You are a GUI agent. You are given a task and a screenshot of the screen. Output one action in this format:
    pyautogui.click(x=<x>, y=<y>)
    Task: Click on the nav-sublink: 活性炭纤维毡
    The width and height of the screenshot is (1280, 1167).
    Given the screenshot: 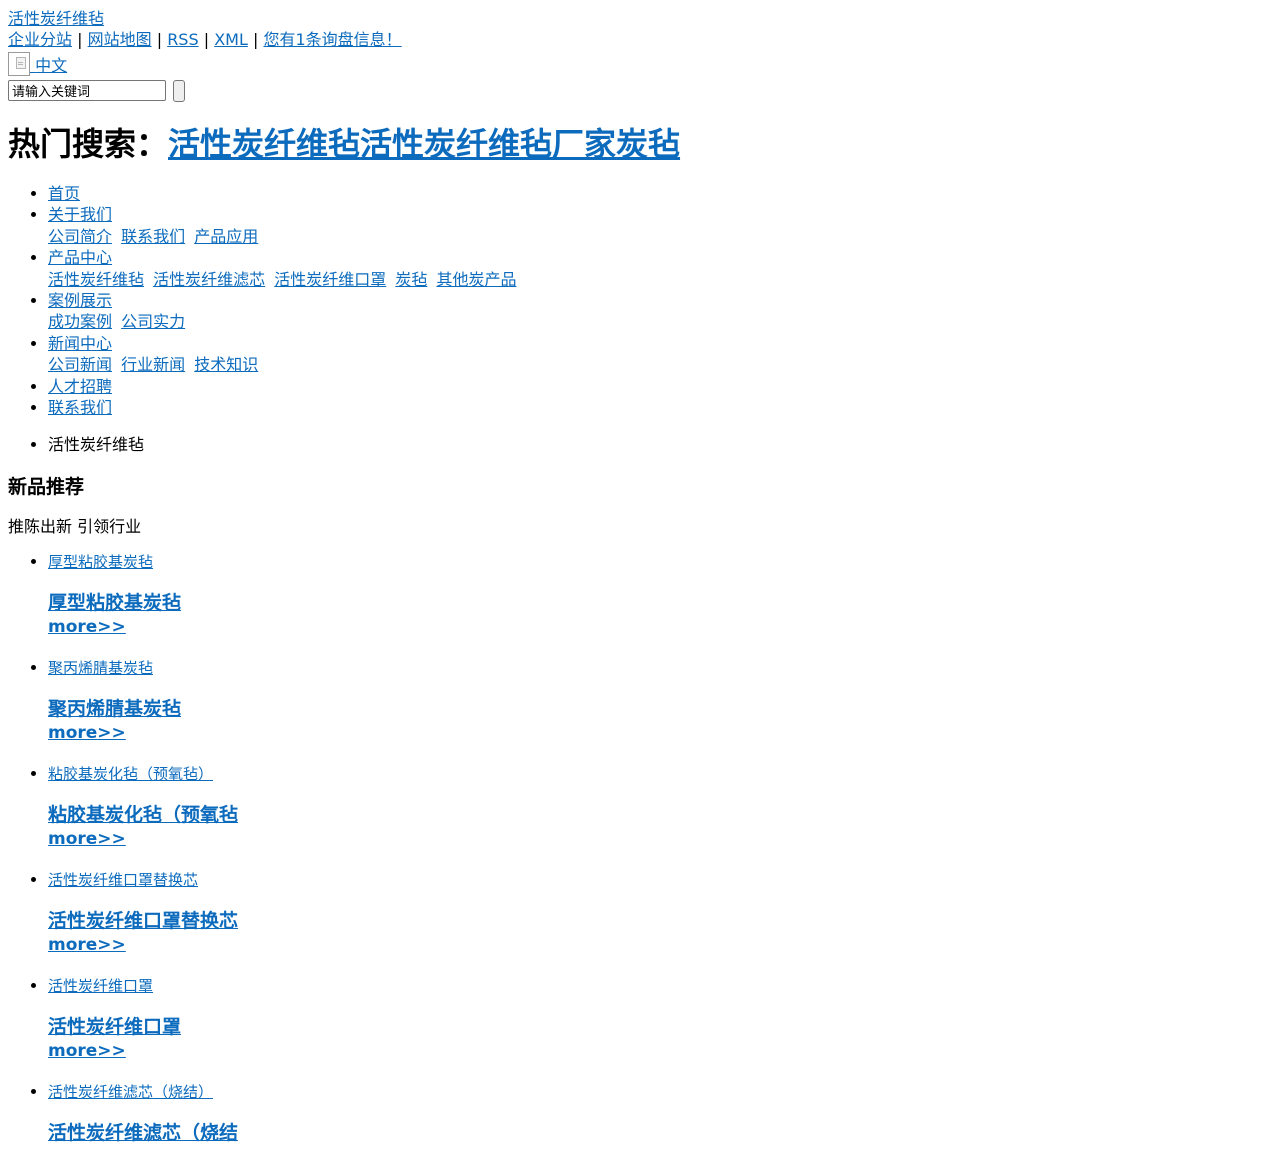 What is the action you would take?
    pyautogui.click(x=96, y=279)
    